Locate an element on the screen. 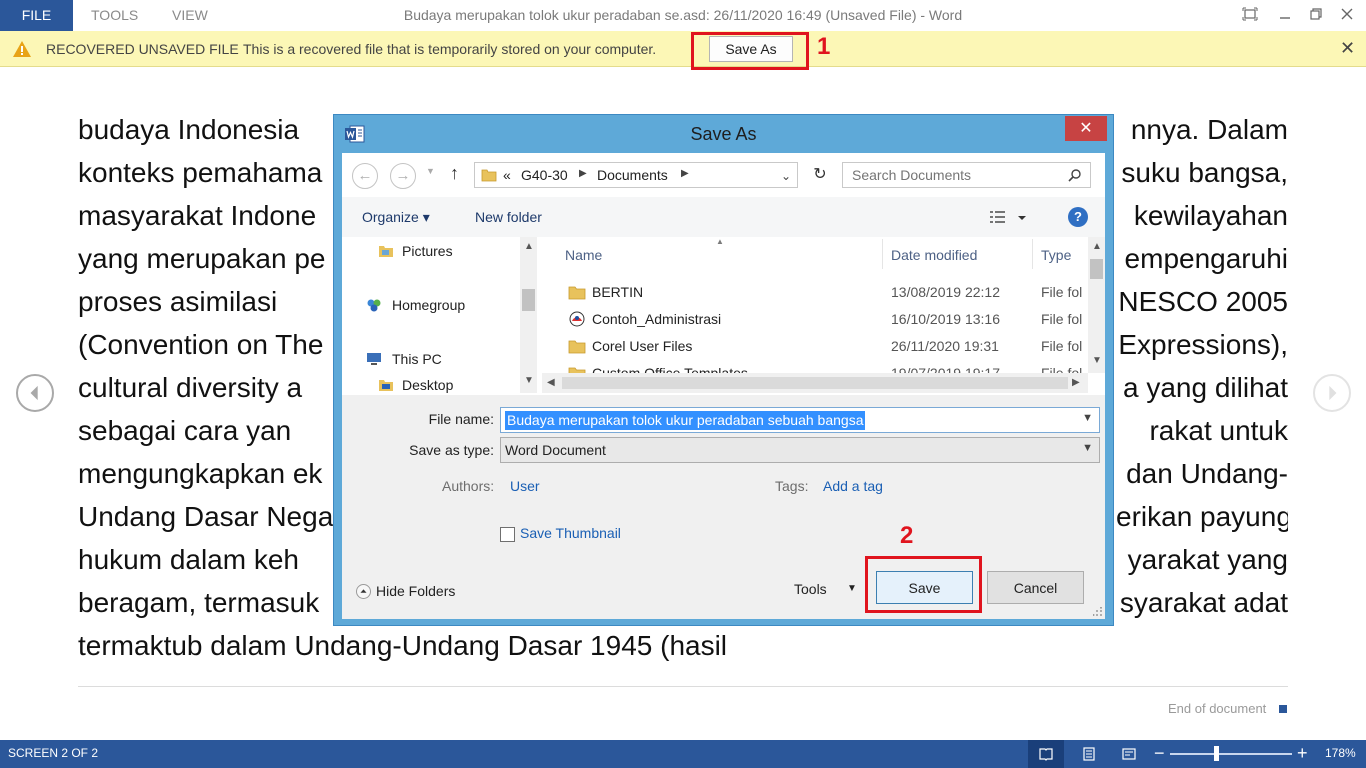  authors-value: User is located at coordinates (525, 486).